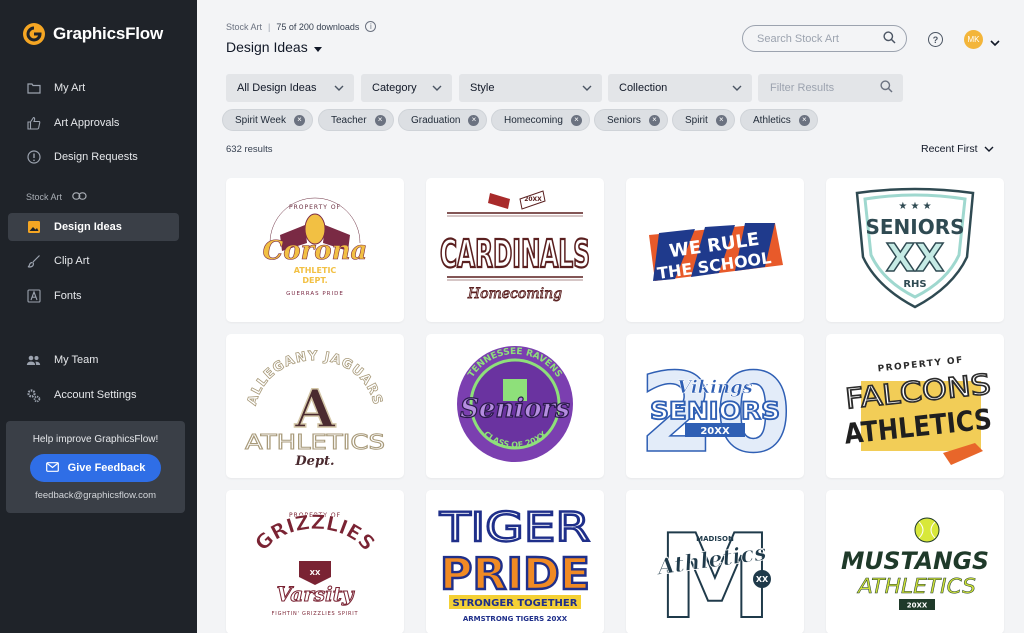  I want to click on design-card-we-rule-the-school: WE RULE THE SCHOOL 20XX, so click(715, 250).